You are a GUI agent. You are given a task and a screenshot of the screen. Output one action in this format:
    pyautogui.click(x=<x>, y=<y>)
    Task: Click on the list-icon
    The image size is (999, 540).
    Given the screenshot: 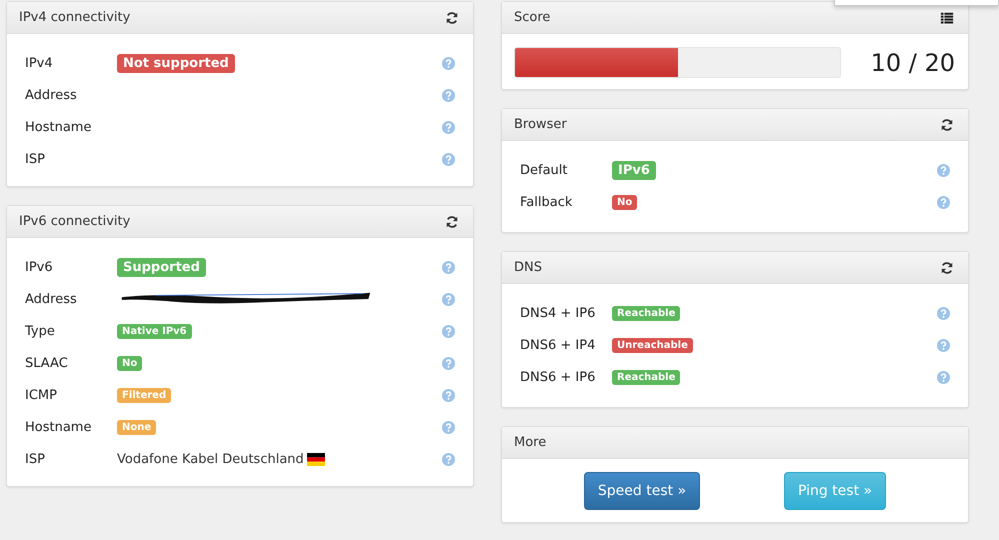 What is the action you would take?
    pyautogui.click(x=947, y=17)
    